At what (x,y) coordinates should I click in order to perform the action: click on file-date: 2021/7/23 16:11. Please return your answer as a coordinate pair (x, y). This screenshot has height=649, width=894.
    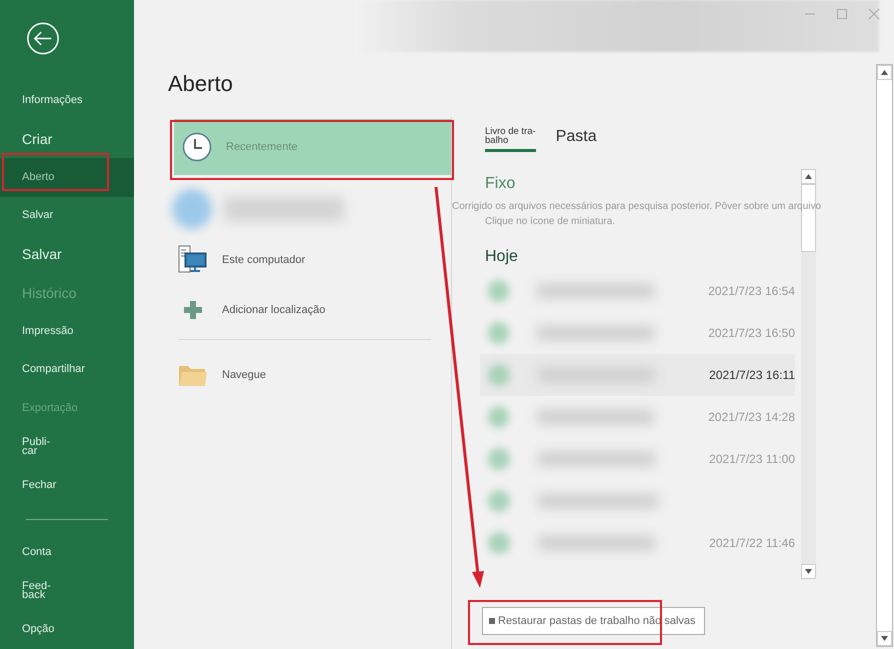
    Looking at the image, I should click on (752, 375).